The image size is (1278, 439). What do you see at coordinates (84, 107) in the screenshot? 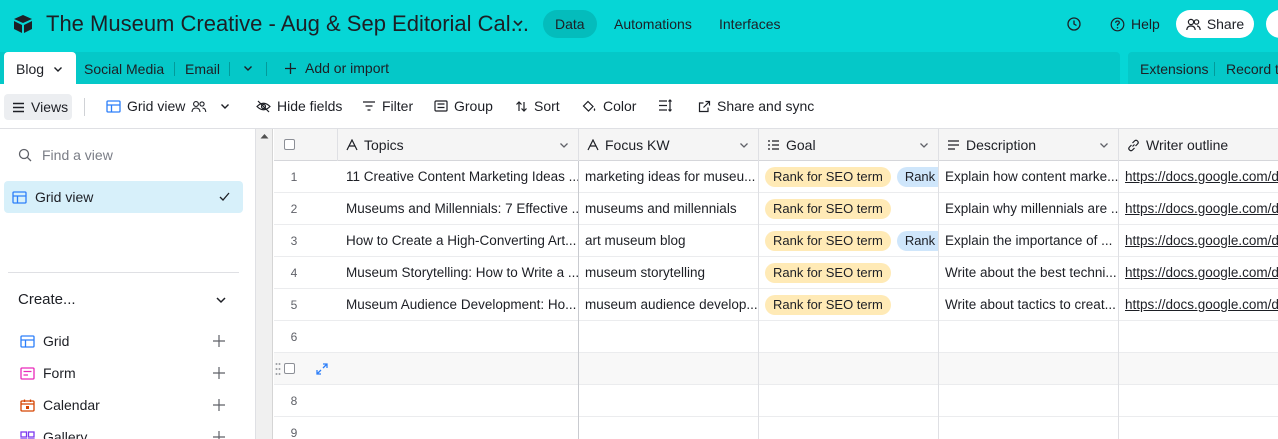
I see `toolbar-divider` at bounding box center [84, 107].